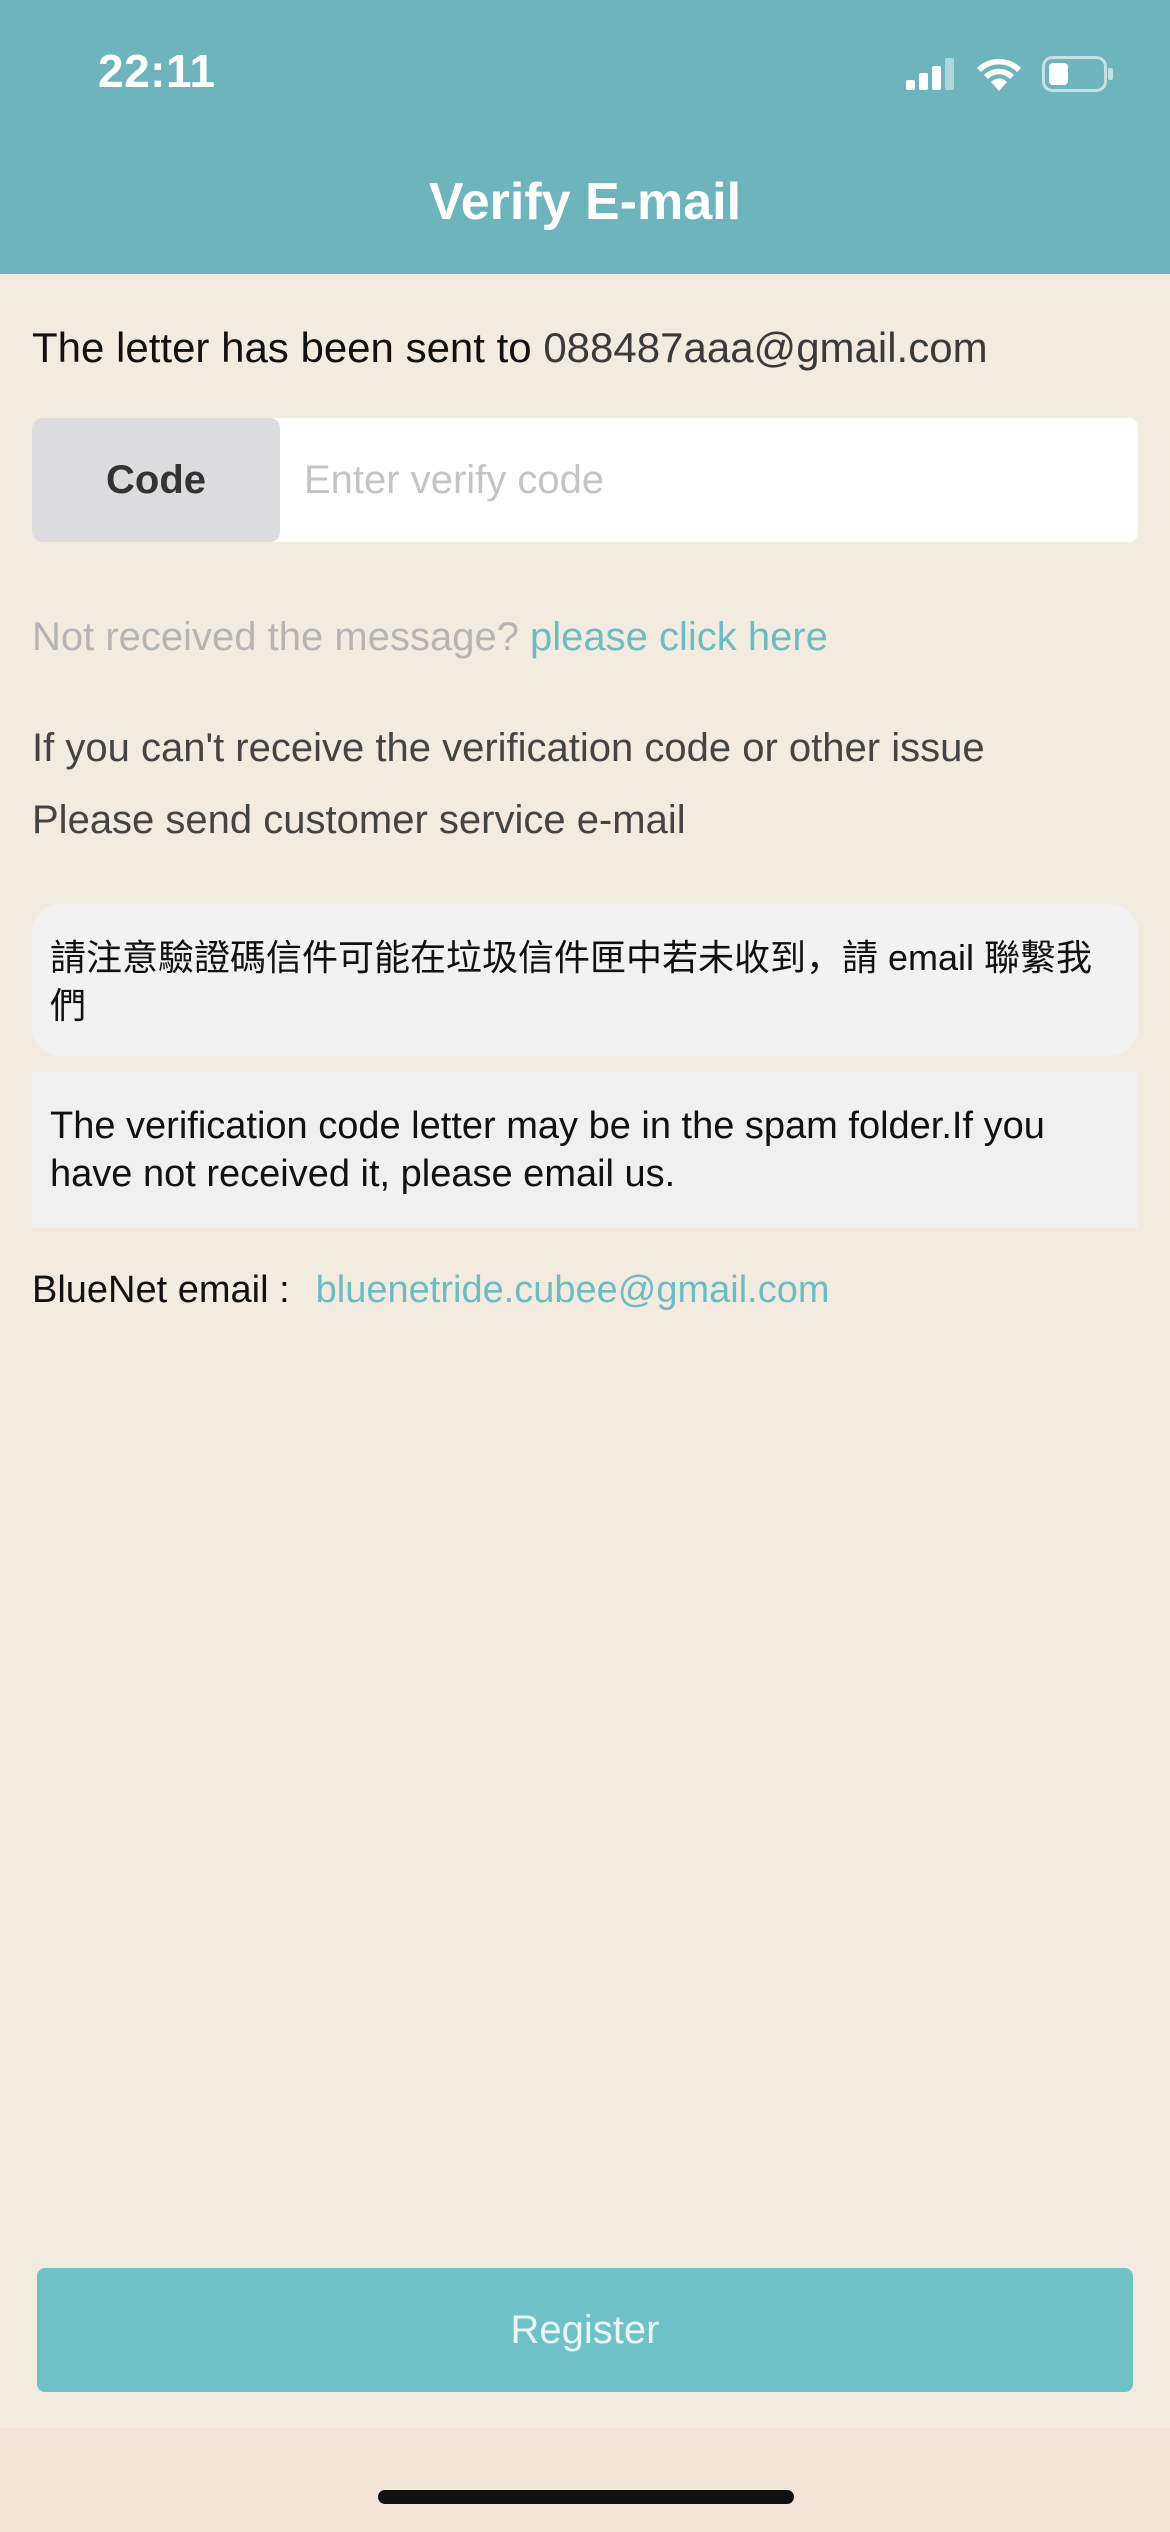  Describe the element at coordinates (1077, 74) in the screenshot. I see `battery-icon` at that location.